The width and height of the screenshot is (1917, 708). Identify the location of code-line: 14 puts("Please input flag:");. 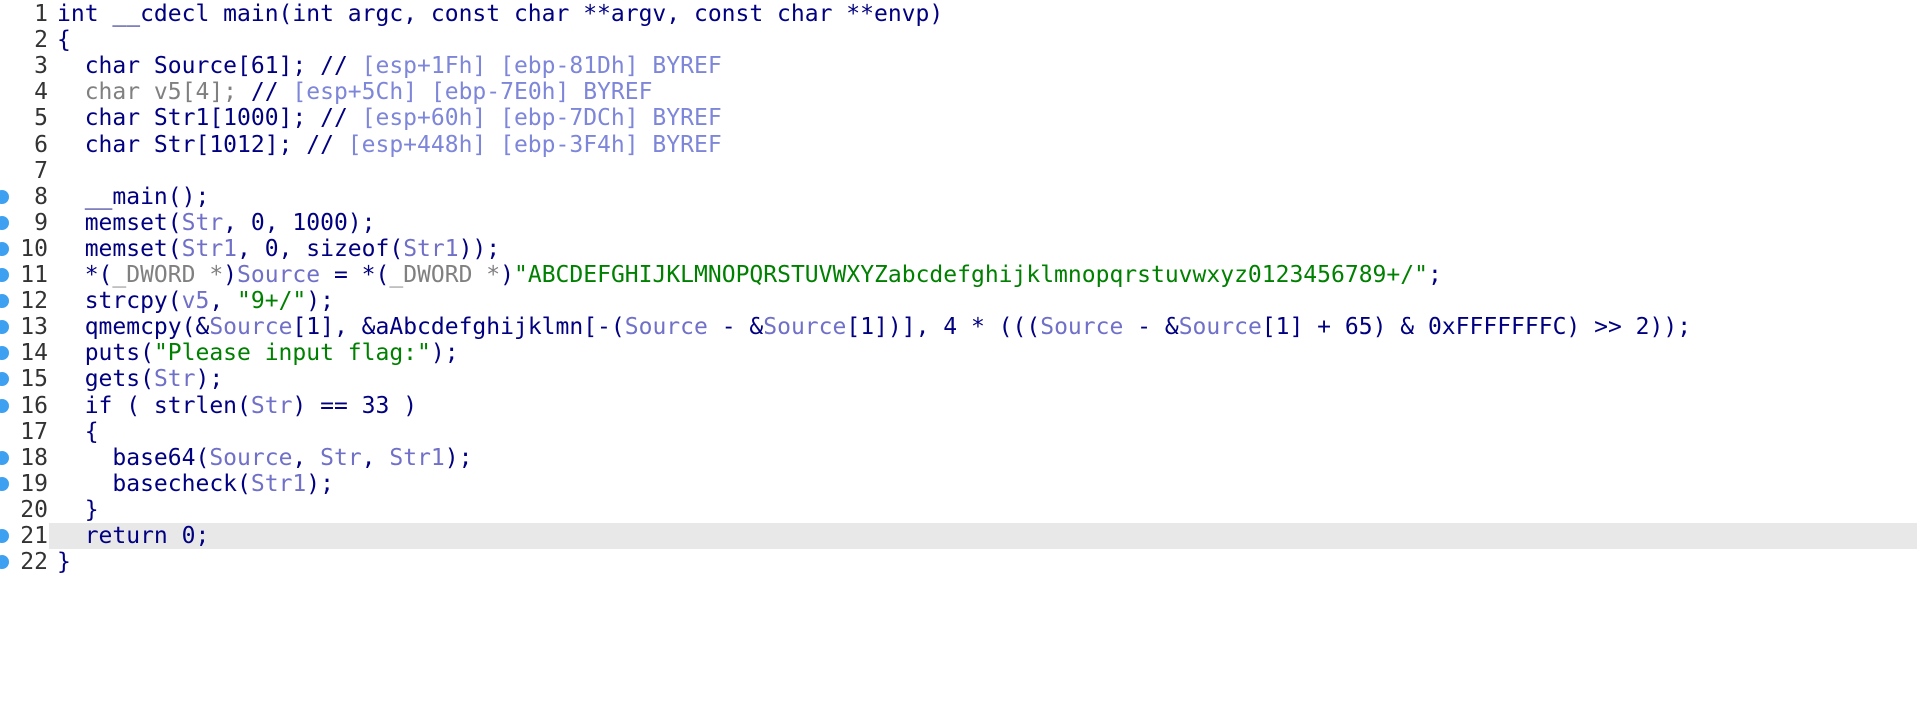
(958, 353).